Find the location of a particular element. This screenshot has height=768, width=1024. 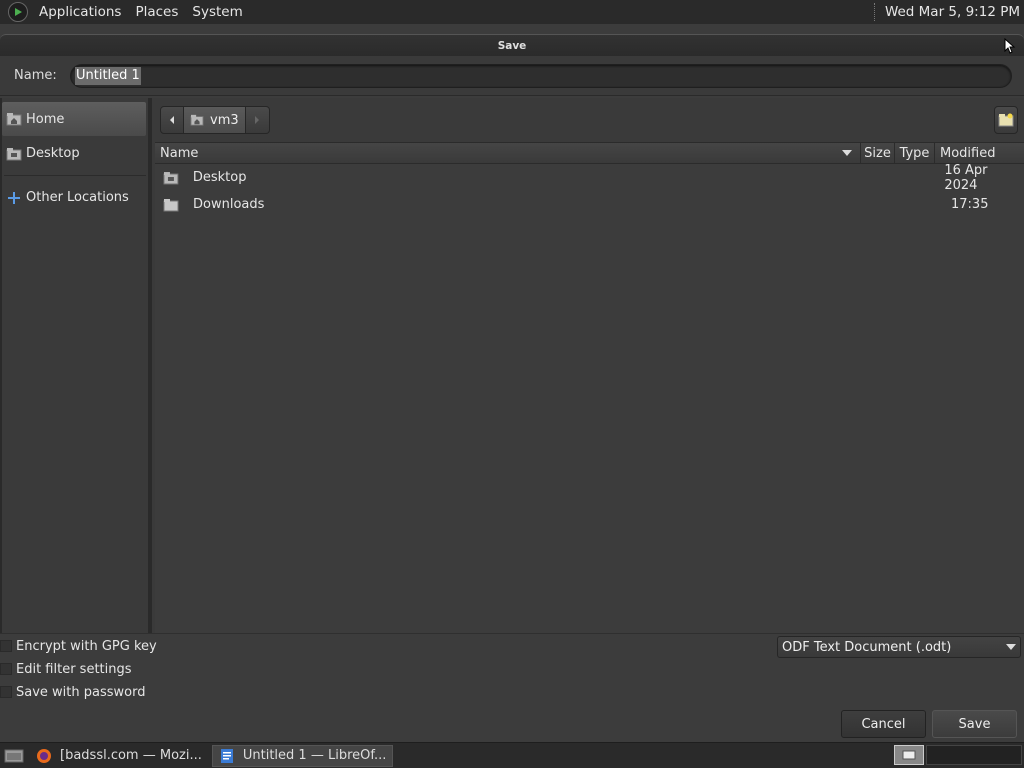

chevron-left-icon is located at coordinates (172, 120).